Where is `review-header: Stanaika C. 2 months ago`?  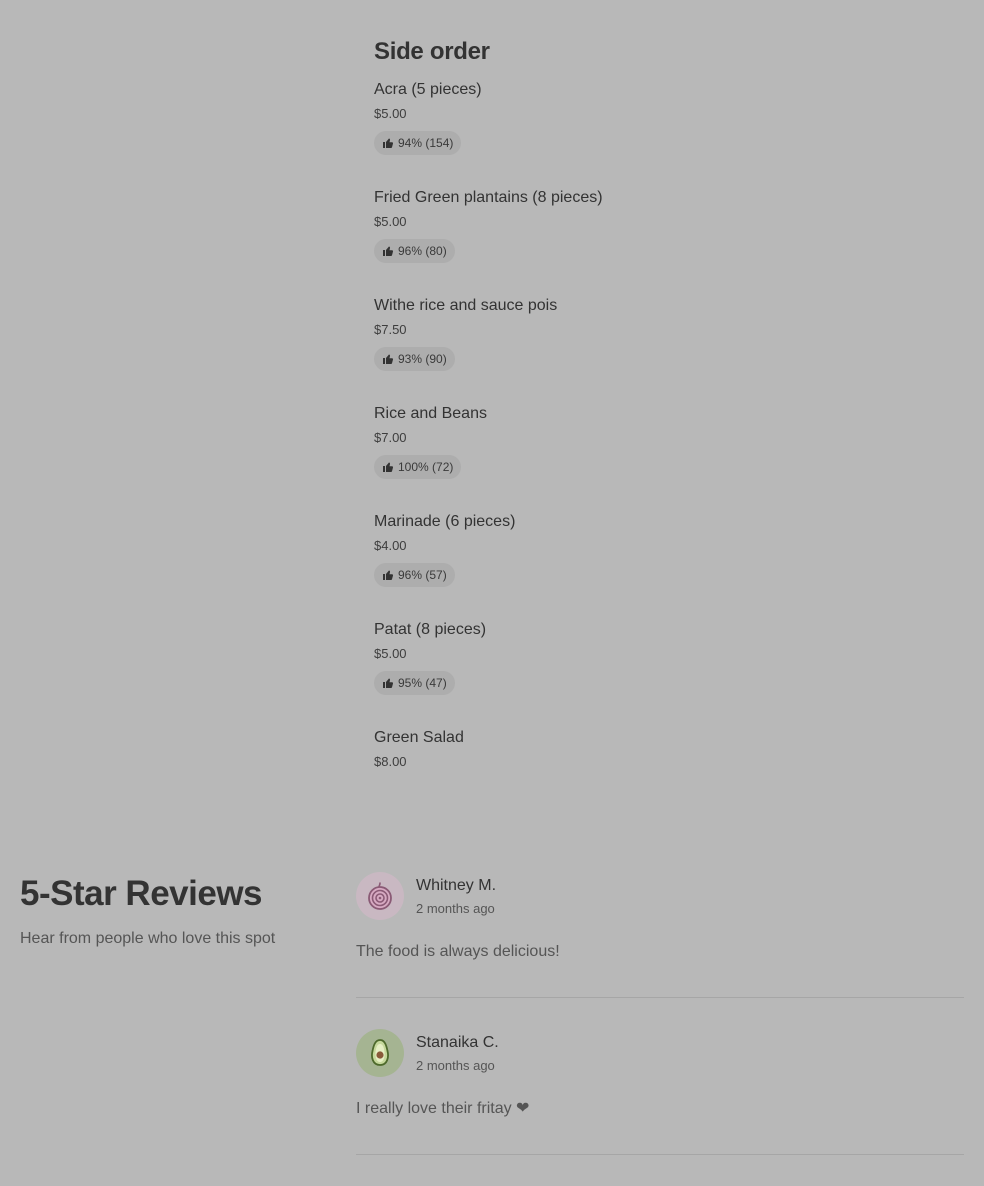 review-header: Stanaika C. 2 months ago is located at coordinates (660, 1053).